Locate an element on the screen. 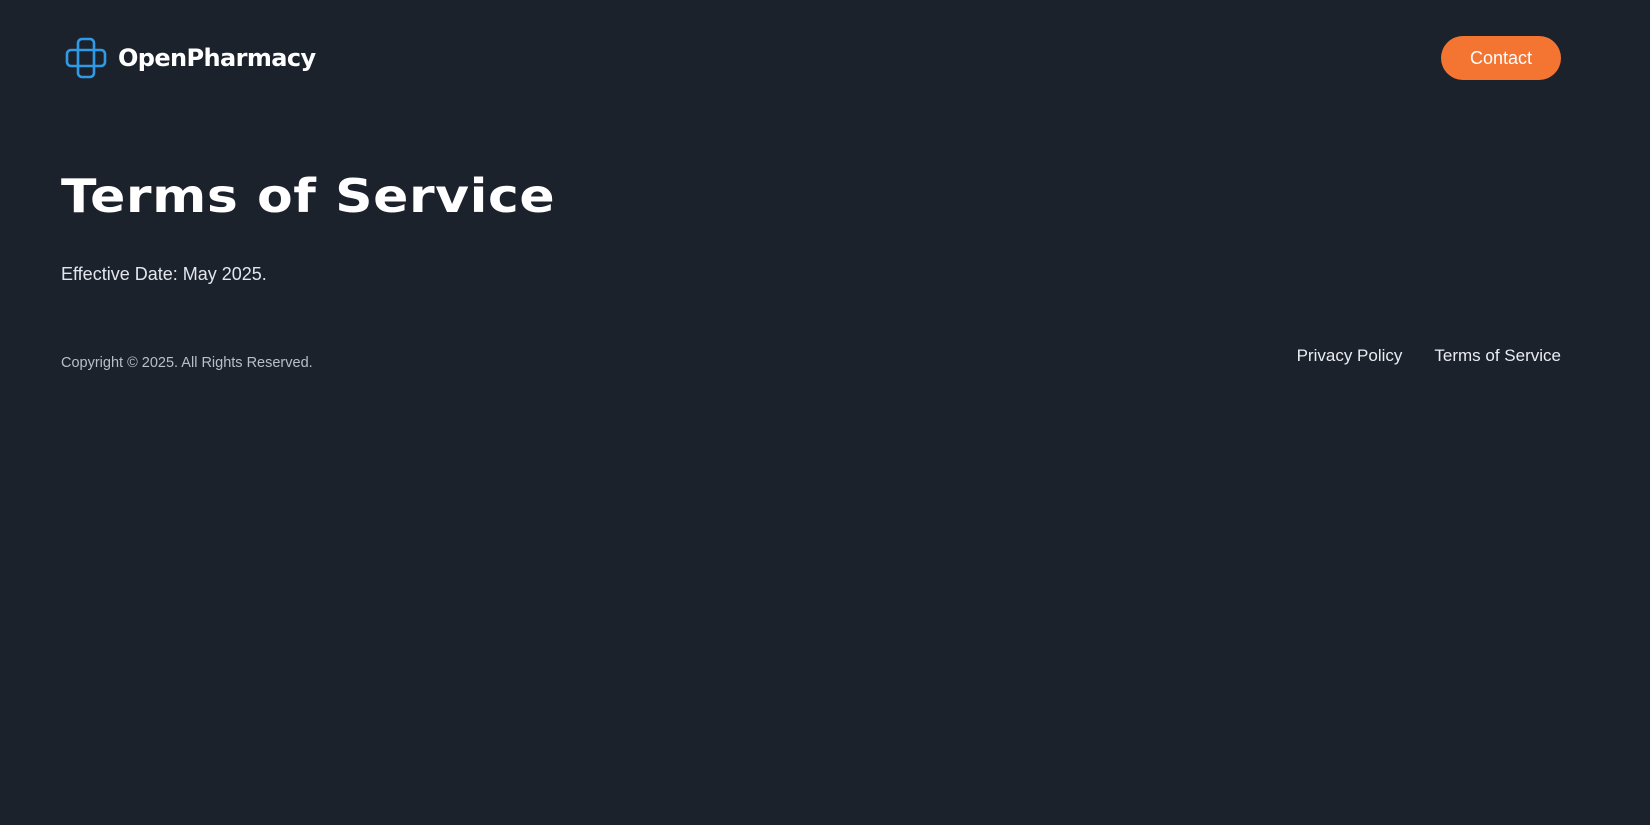 This screenshot has height=825, width=1650. copyright-text: Copyright © 2025. All Rights Reserved. is located at coordinates (187, 363).